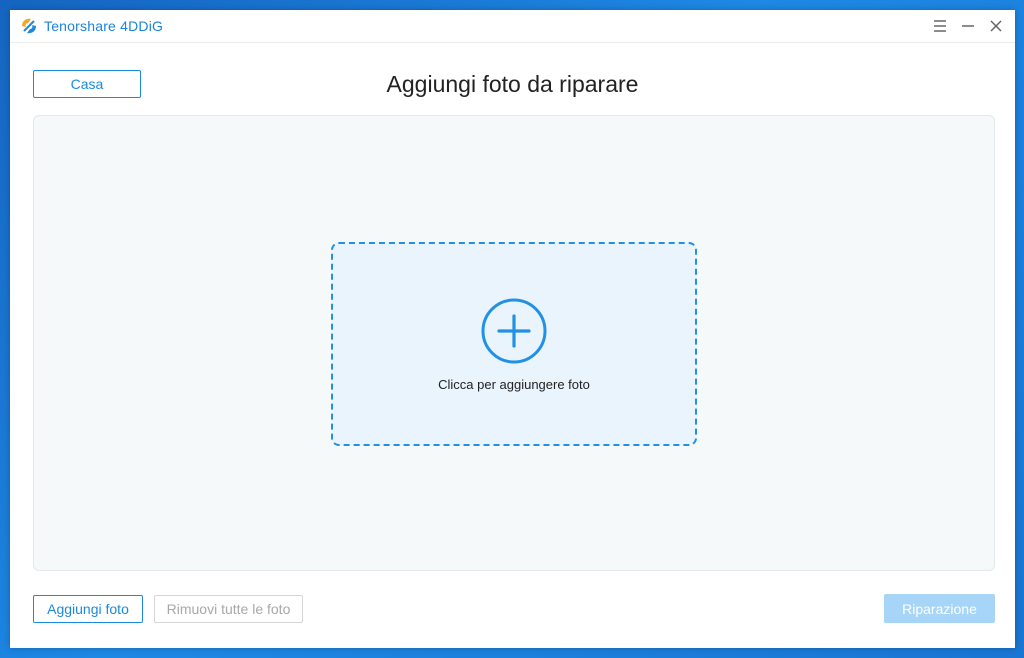 The image size is (1024, 658). Describe the element at coordinates (29, 26) in the screenshot. I see `app-logo-icon` at that location.